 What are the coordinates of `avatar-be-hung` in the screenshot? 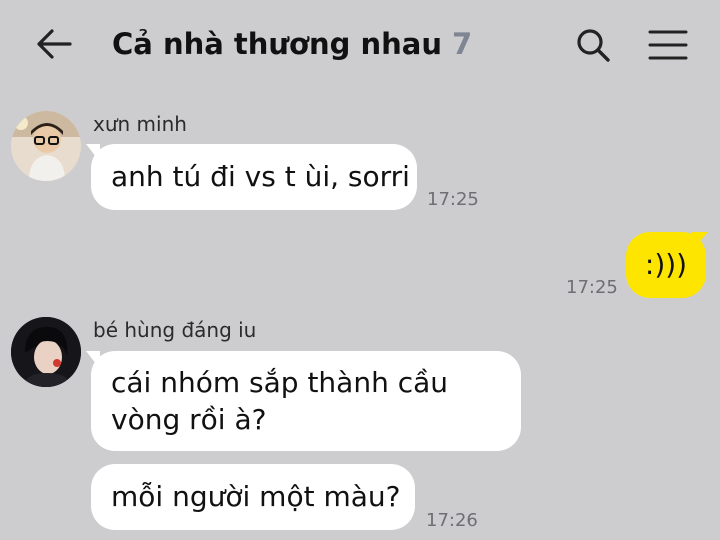 It's located at (46, 352).